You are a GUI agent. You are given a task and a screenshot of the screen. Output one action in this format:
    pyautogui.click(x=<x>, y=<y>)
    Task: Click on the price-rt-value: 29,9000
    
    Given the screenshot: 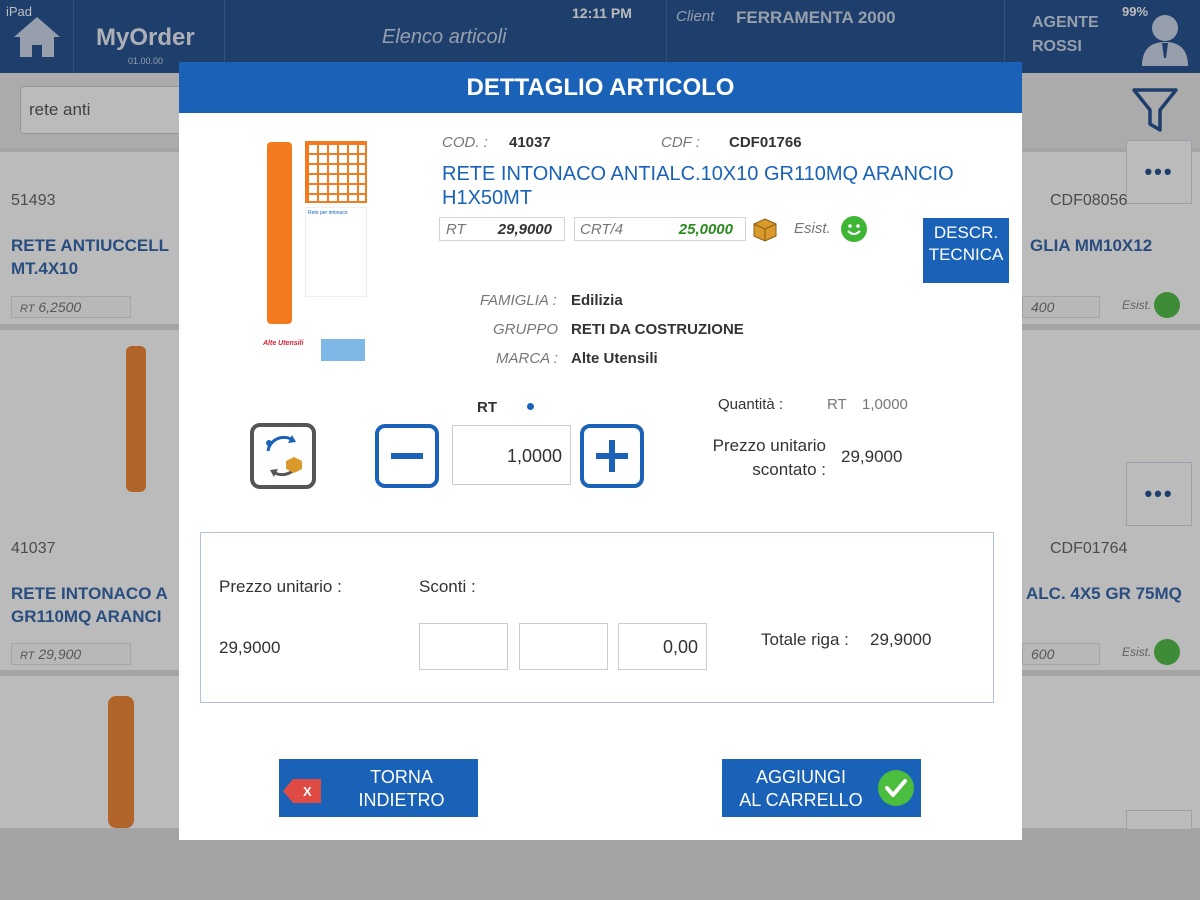 What is the action you would take?
    pyautogui.click(x=524, y=229)
    